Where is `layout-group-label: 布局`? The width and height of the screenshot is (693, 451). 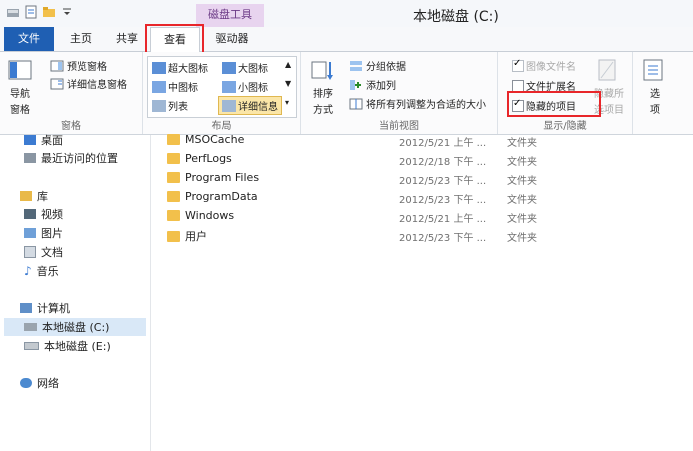
layout-group-label: 布局 is located at coordinates (221, 126).